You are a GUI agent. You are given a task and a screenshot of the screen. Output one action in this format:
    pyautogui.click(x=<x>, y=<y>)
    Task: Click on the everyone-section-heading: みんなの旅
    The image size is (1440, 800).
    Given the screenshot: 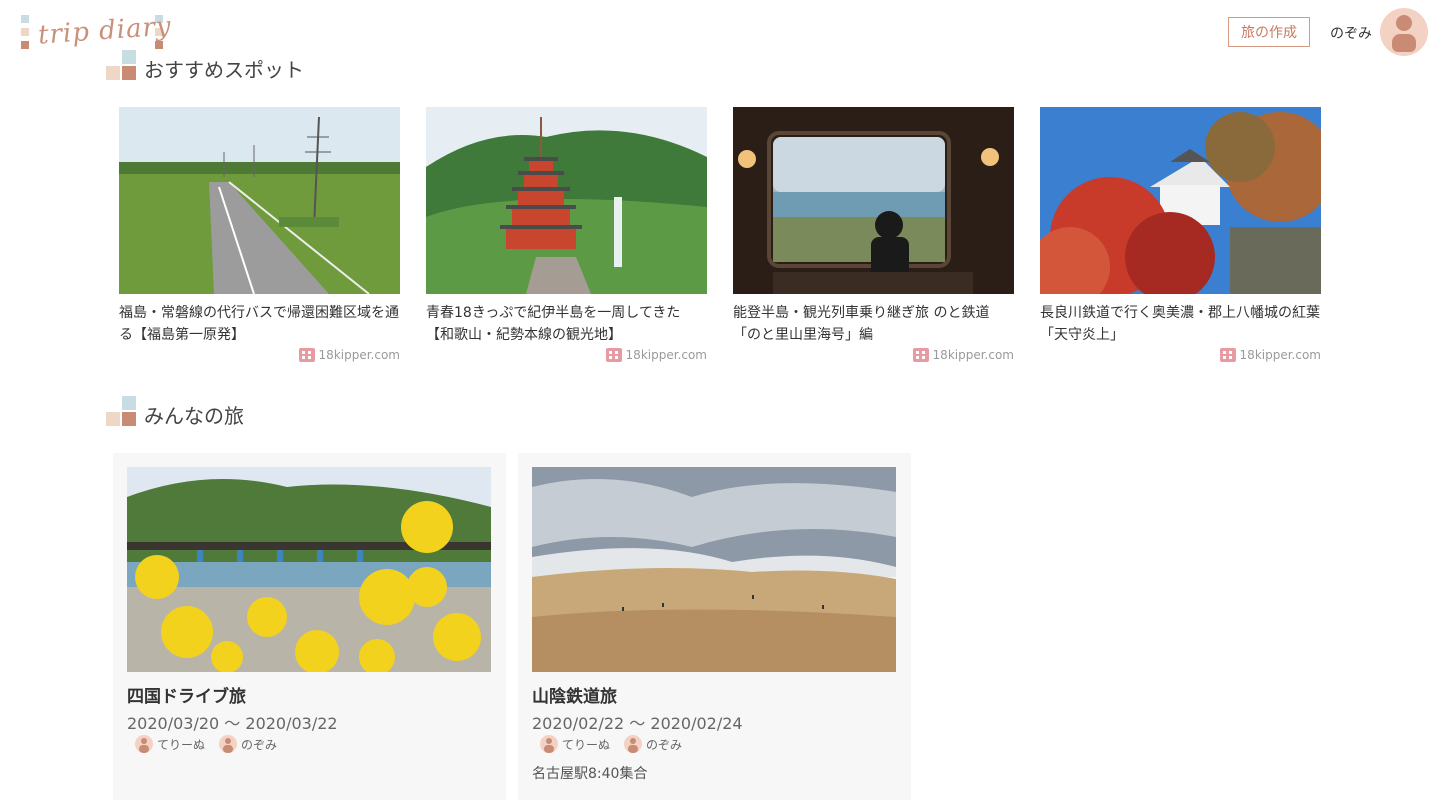 What is the action you would take?
    pyautogui.click(x=175, y=412)
    